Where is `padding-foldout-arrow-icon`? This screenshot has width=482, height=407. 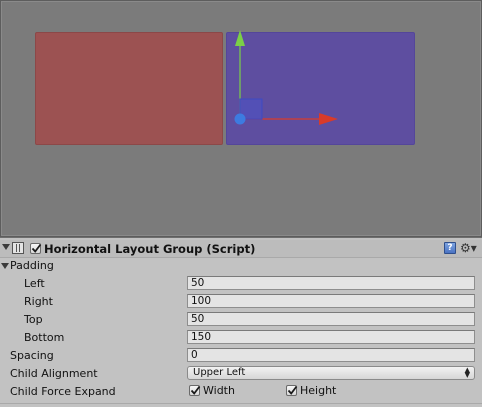 padding-foldout-arrow-icon is located at coordinates (5, 266).